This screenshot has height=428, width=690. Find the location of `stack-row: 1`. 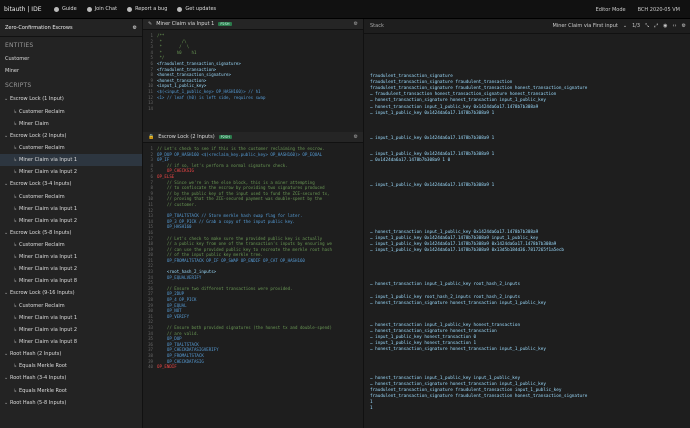

stack-row: 1 is located at coordinates (371, 408).